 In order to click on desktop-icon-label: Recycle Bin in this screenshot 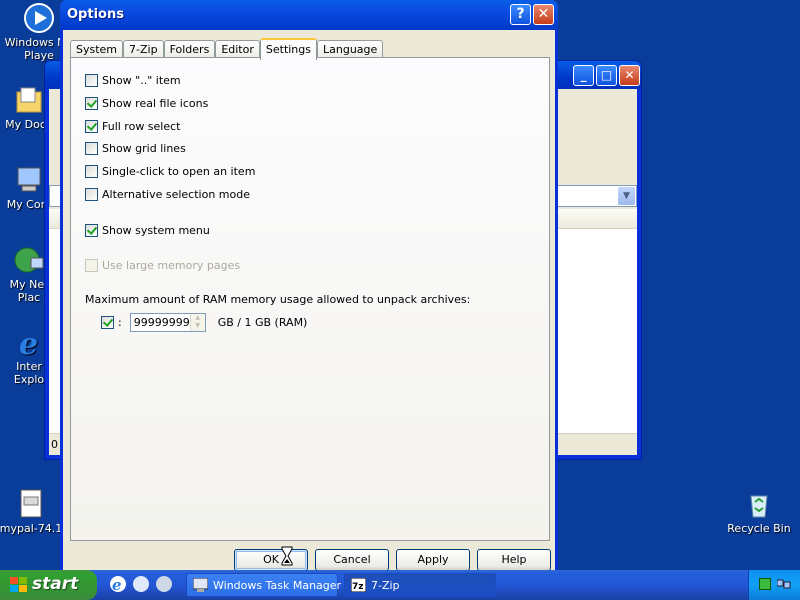, I will do `click(759, 528)`.